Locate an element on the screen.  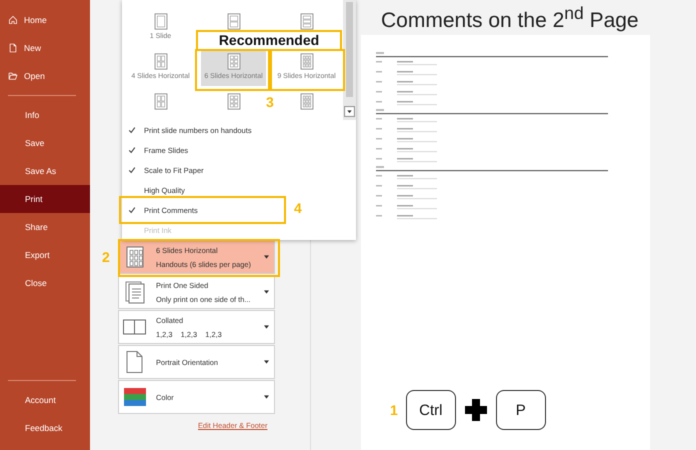
sidebar-item: Share is located at coordinates (45, 227).